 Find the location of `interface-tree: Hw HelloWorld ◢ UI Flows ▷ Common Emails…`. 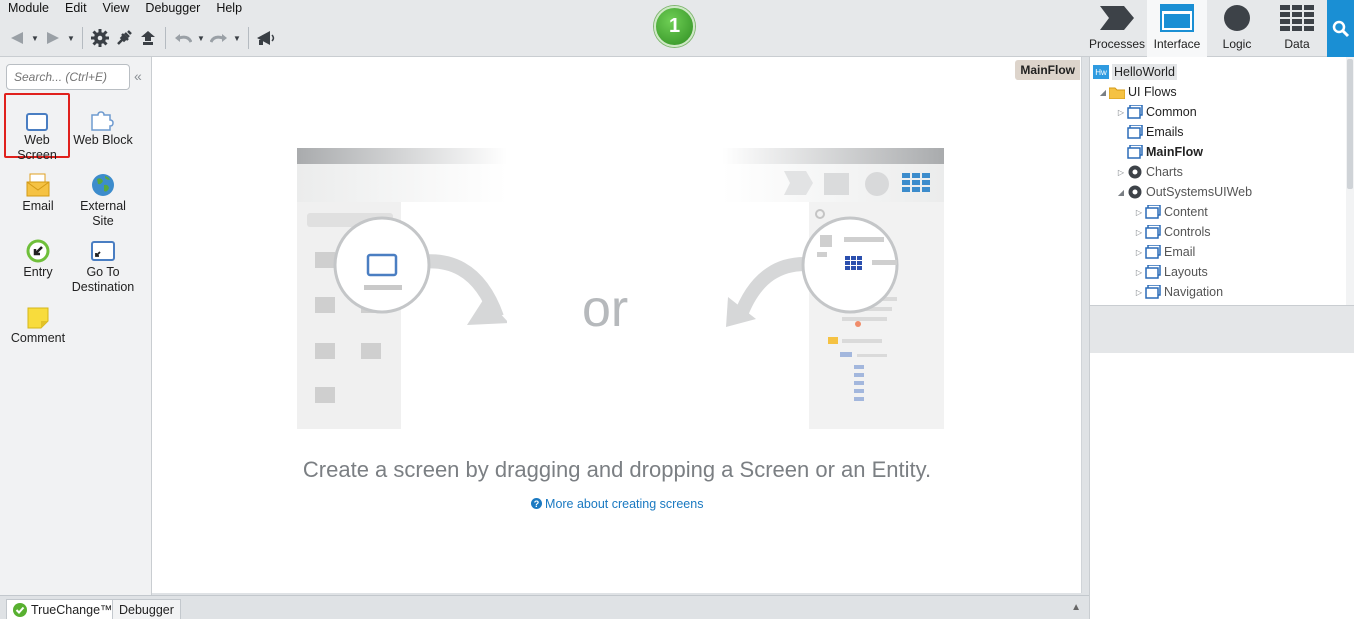

interface-tree: Hw HelloWorld ◢ UI Flows ▷ Common Emails… is located at coordinates (1221, 181).